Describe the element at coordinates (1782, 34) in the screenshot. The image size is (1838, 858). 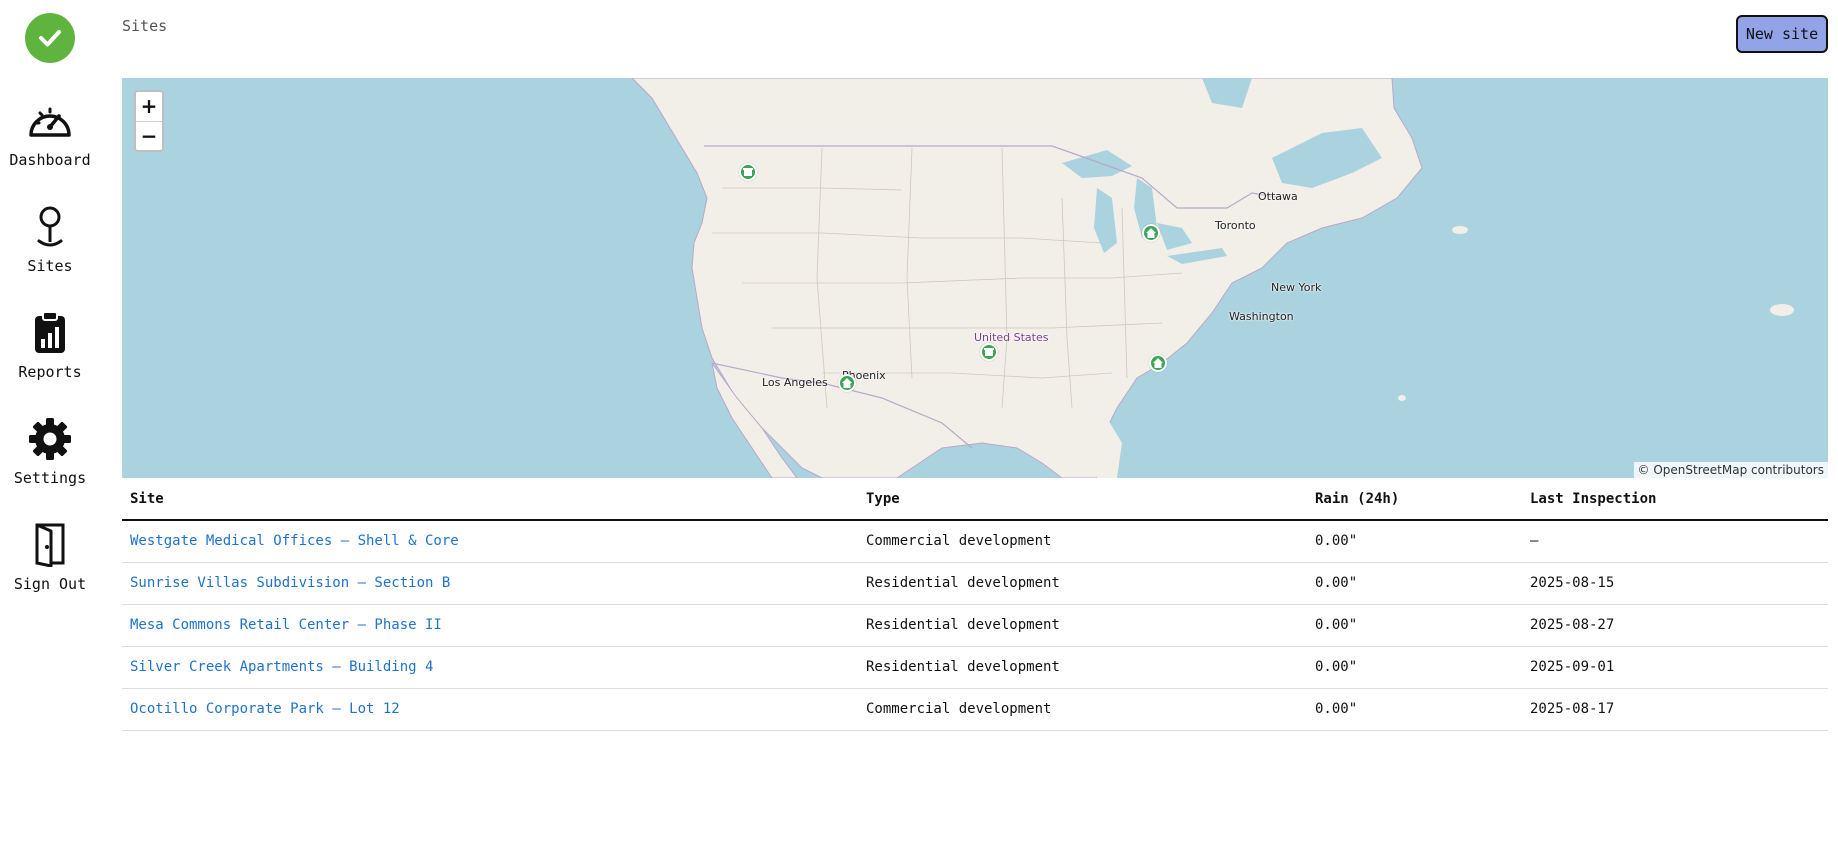
I see `new-site-button: New site` at that location.